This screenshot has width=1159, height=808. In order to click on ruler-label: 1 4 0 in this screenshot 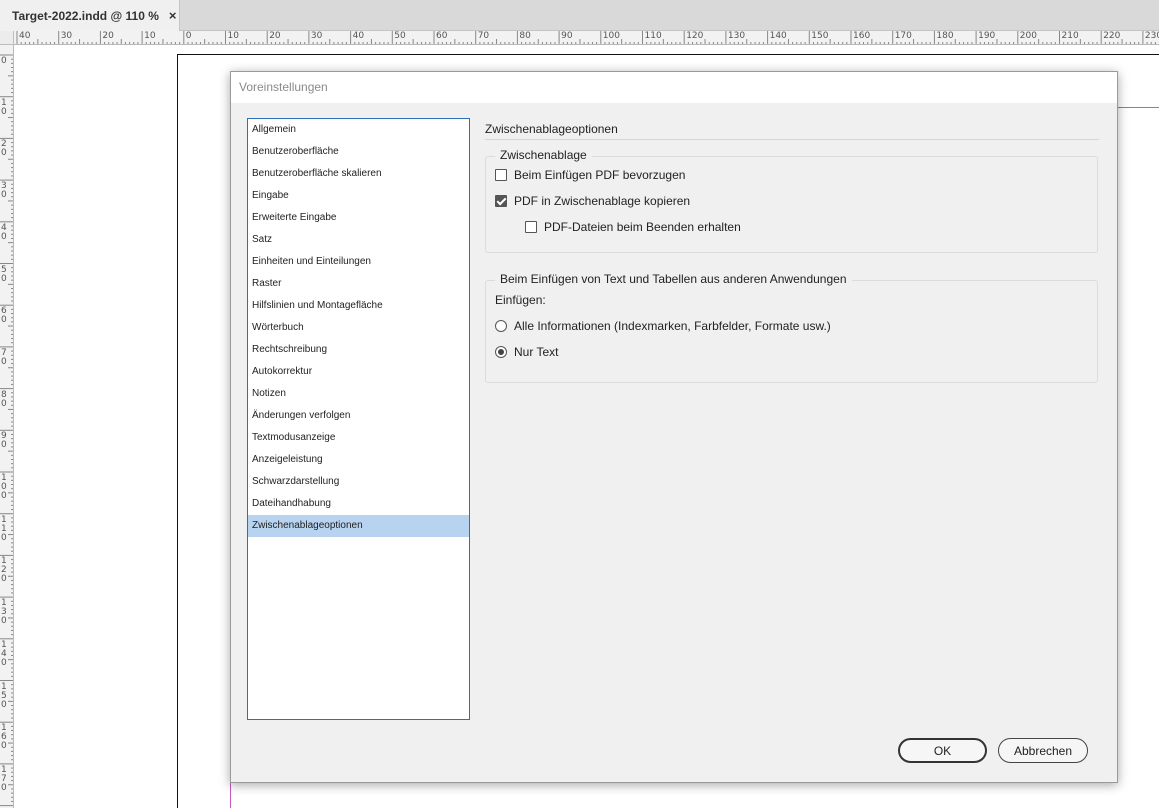, I will do `click(4, 653)`.